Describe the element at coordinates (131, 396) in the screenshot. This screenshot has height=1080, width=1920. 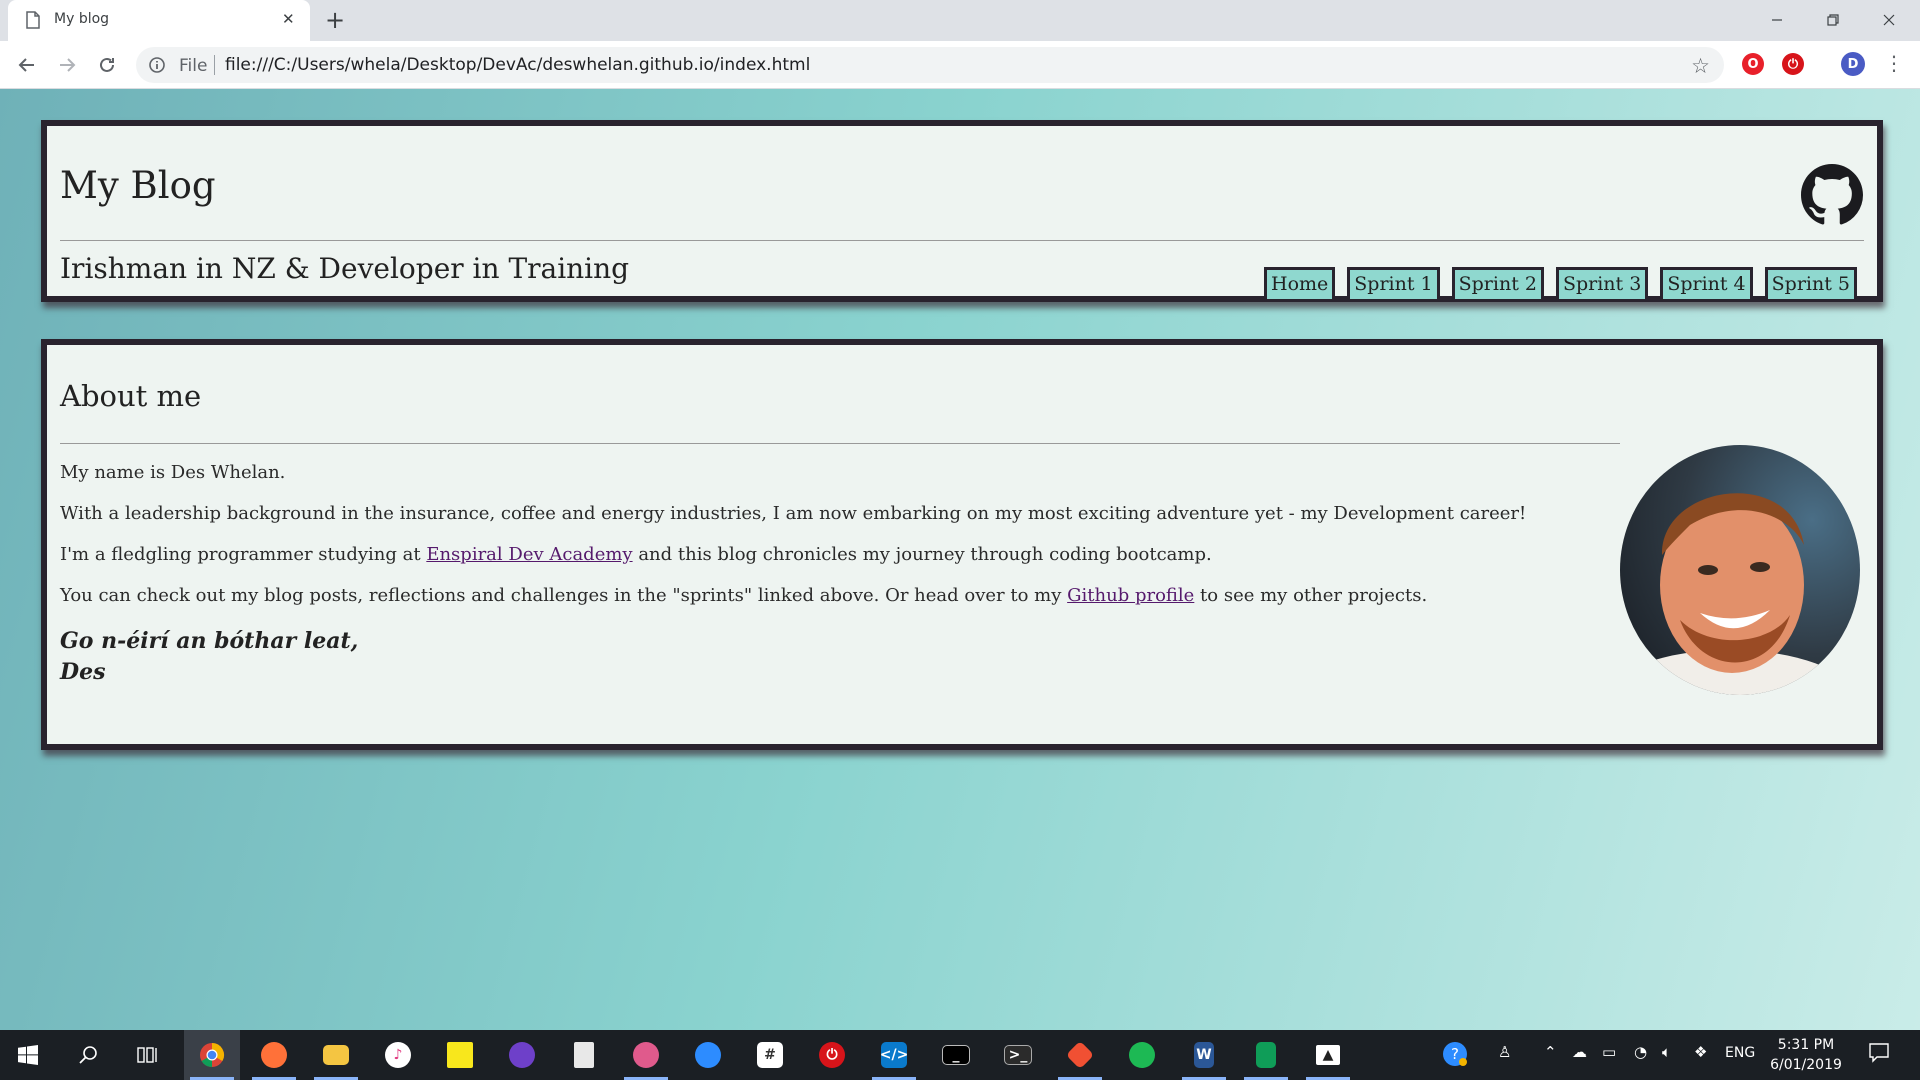
I see `about-title: About me` at that location.